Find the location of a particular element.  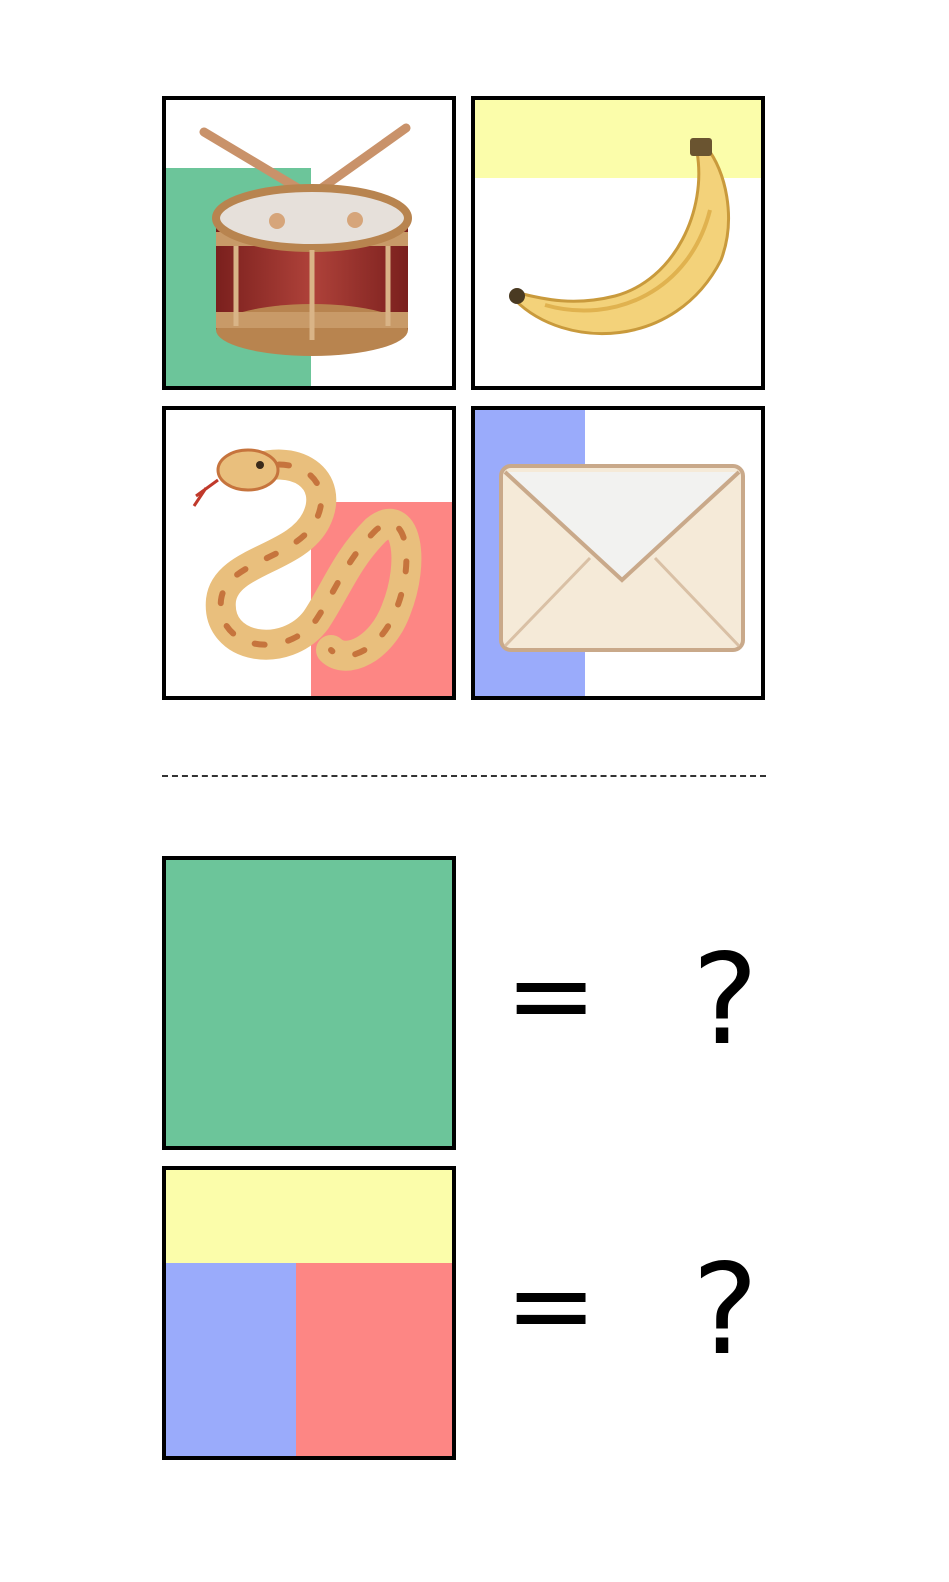

red-bottom-right-region is located at coordinates (374, 1359).